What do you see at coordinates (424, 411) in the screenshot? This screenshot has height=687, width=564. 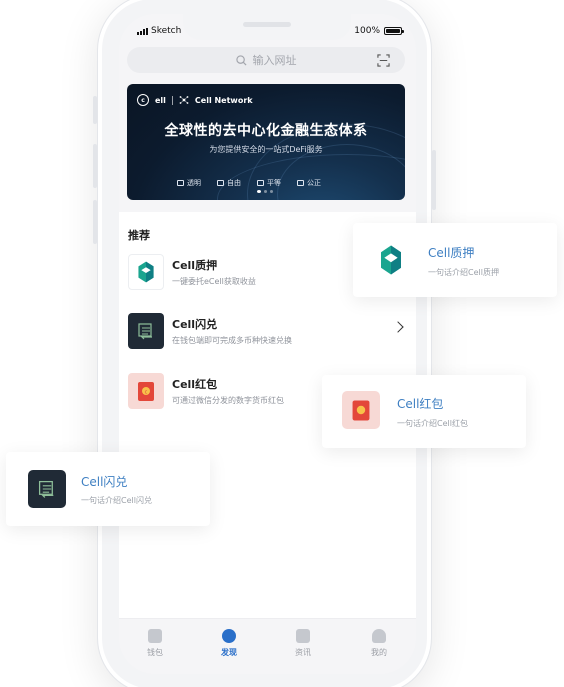 I see `feature-card-red-packet: Cell红包 一句话介绍Cell红包` at bounding box center [424, 411].